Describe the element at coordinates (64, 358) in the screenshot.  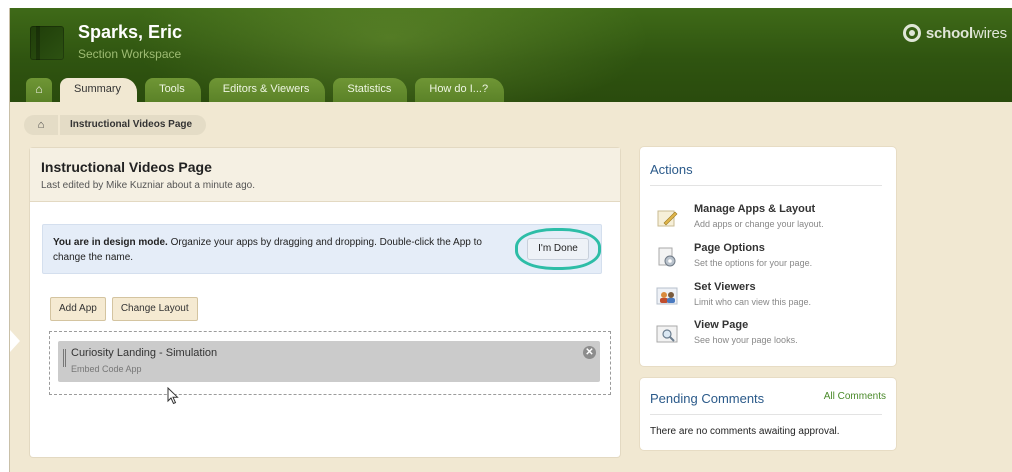
I see `drag-handle-icon` at that location.